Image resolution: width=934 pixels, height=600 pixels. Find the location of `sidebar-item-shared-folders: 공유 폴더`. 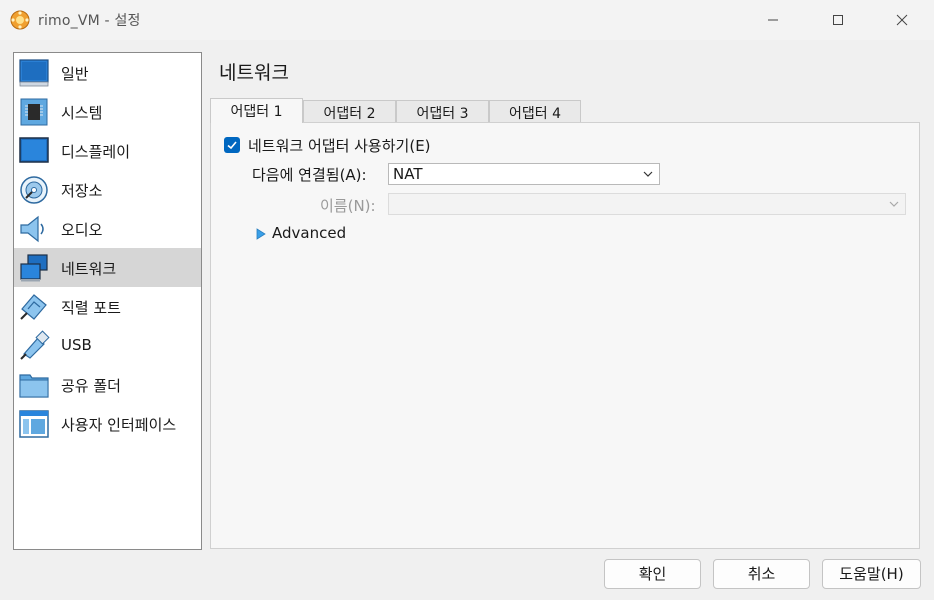

sidebar-item-shared-folders: 공유 폴더 is located at coordinates (107, 384).